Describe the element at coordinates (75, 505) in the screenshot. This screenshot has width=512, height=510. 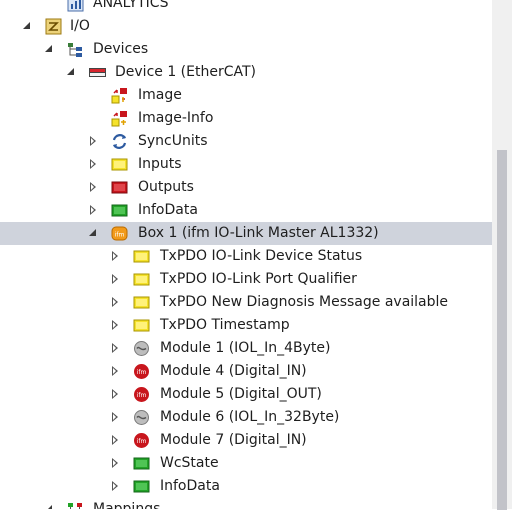
I see `mappings-icon` at that location.